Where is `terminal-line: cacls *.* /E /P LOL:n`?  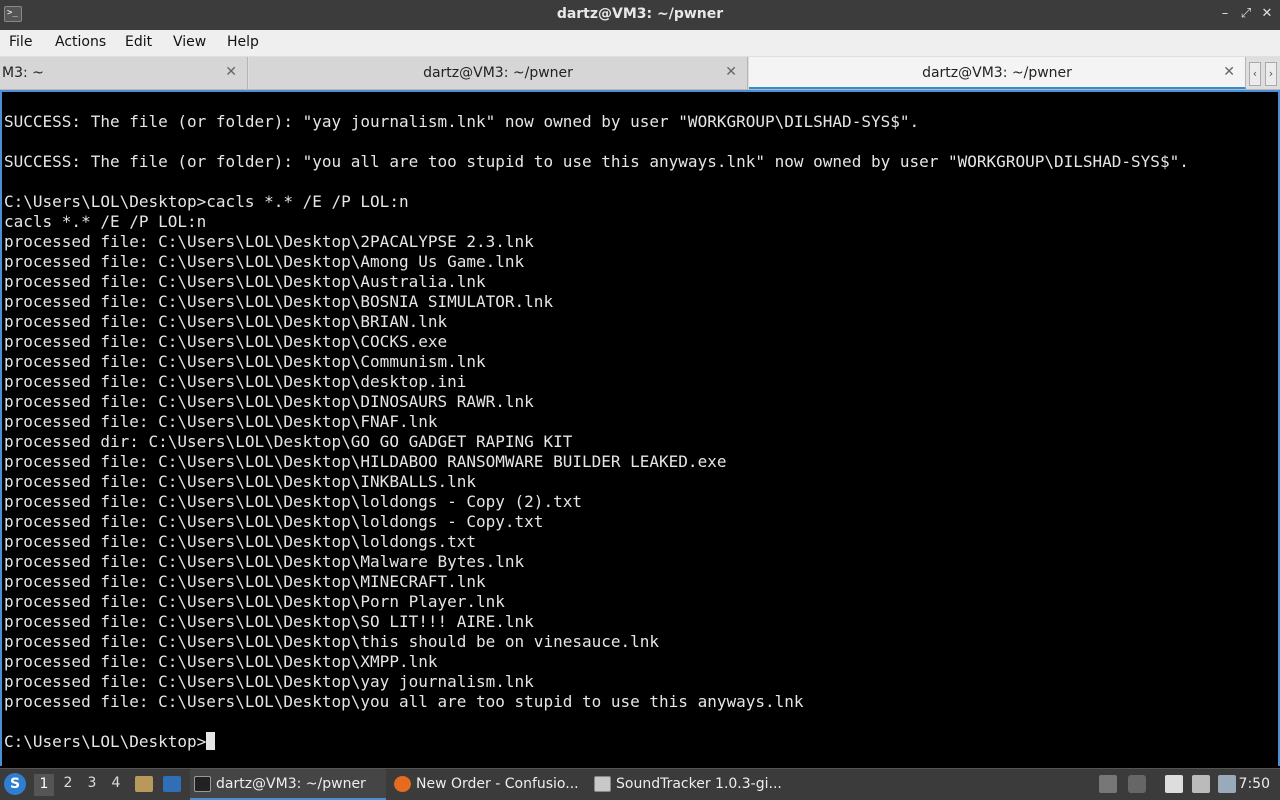 terminal-line: cacls *.* /E /P LOL:n is located at coordinates (105, 221).